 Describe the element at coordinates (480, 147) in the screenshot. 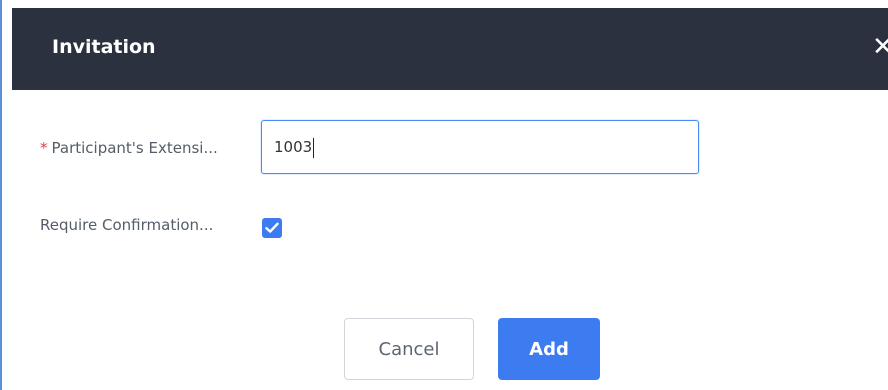

I see `extension-input: 1003` at that location.